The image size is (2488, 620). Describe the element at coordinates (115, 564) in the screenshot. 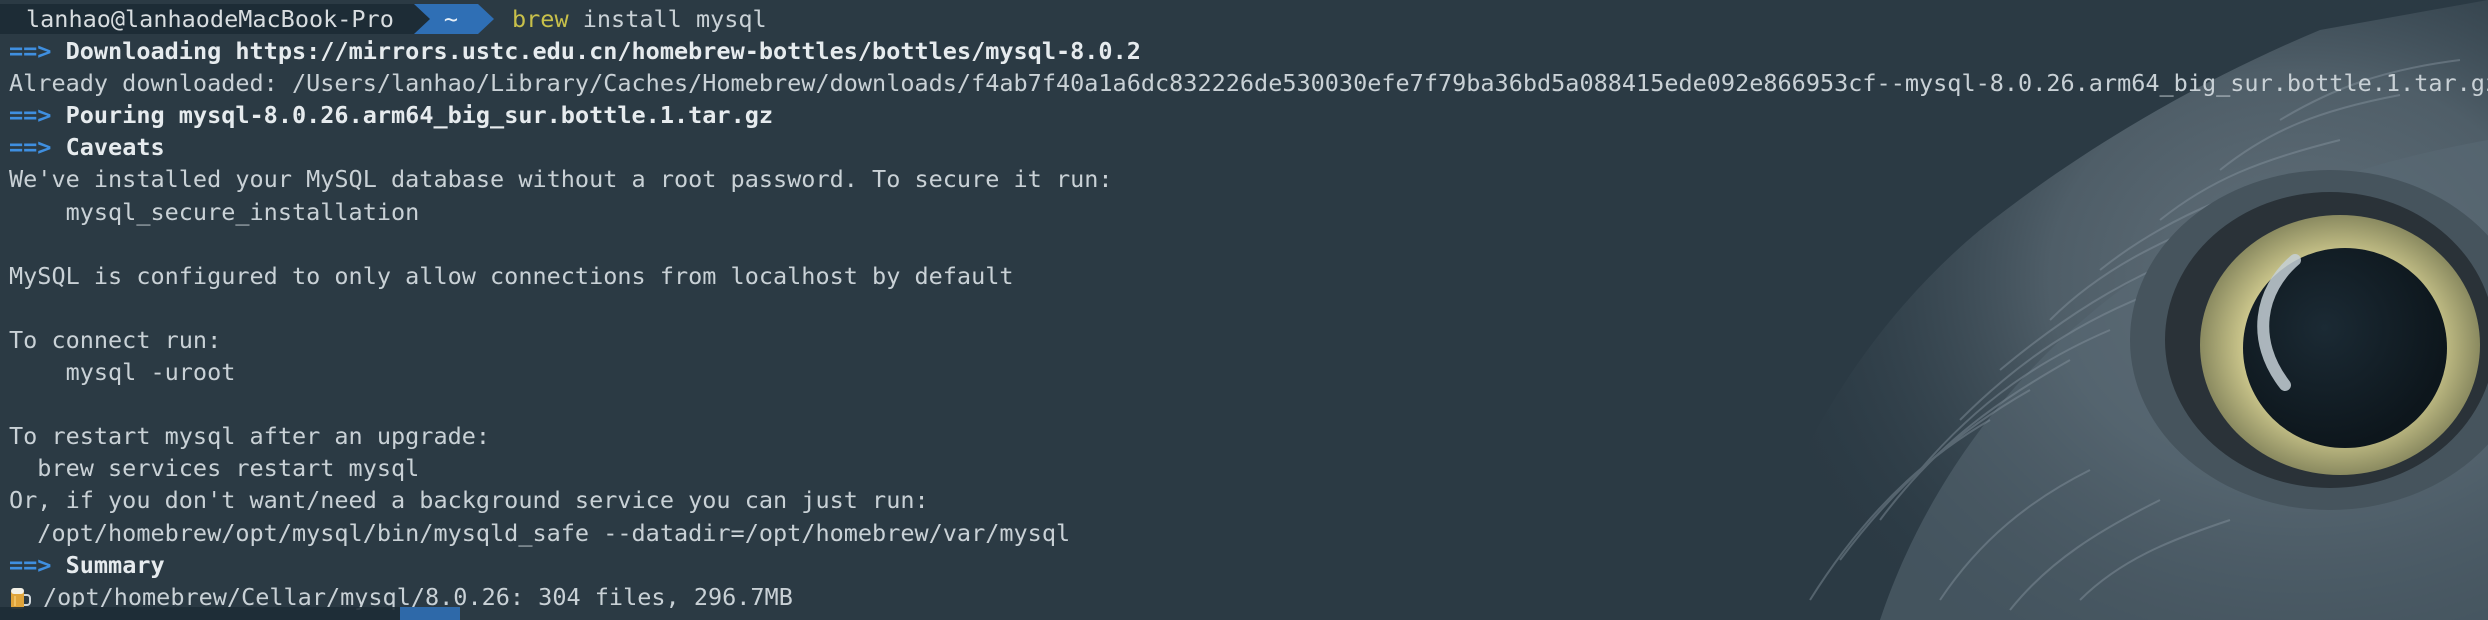

I see `summary-title: Summary` at that location.